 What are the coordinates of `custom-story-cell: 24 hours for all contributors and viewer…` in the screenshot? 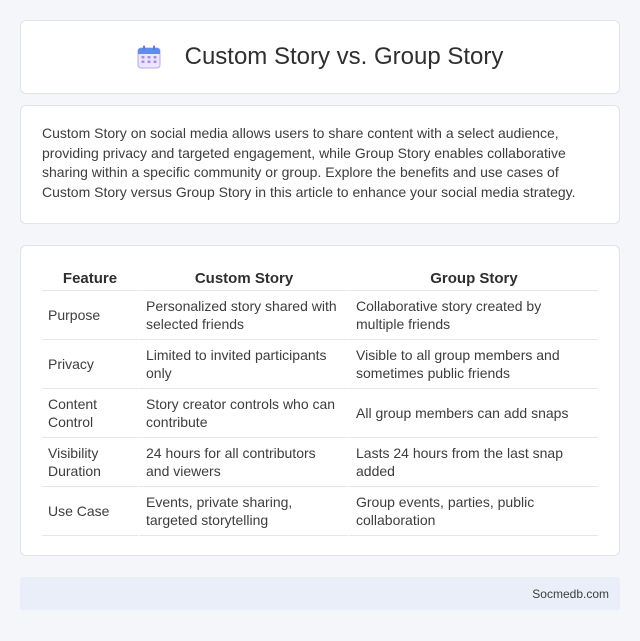 It's located at (243, 462).